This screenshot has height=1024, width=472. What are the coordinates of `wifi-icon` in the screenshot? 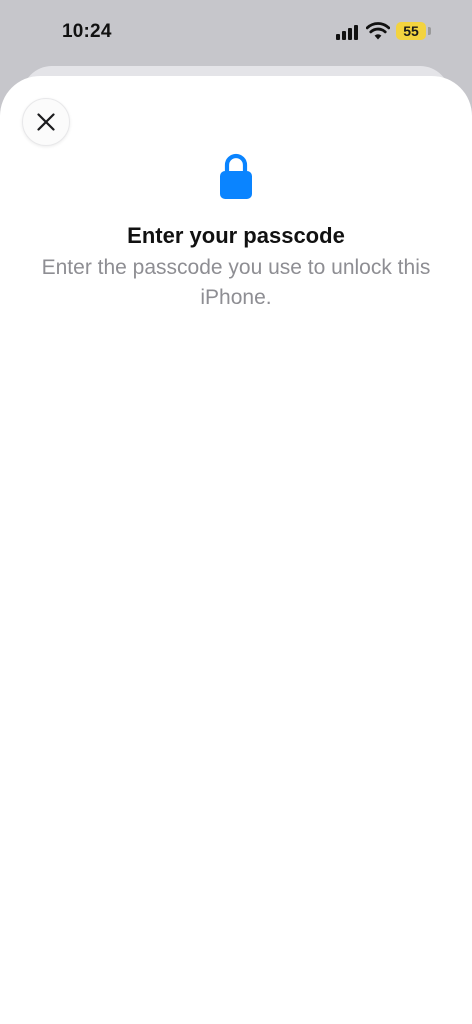 It's located at (378, 31).